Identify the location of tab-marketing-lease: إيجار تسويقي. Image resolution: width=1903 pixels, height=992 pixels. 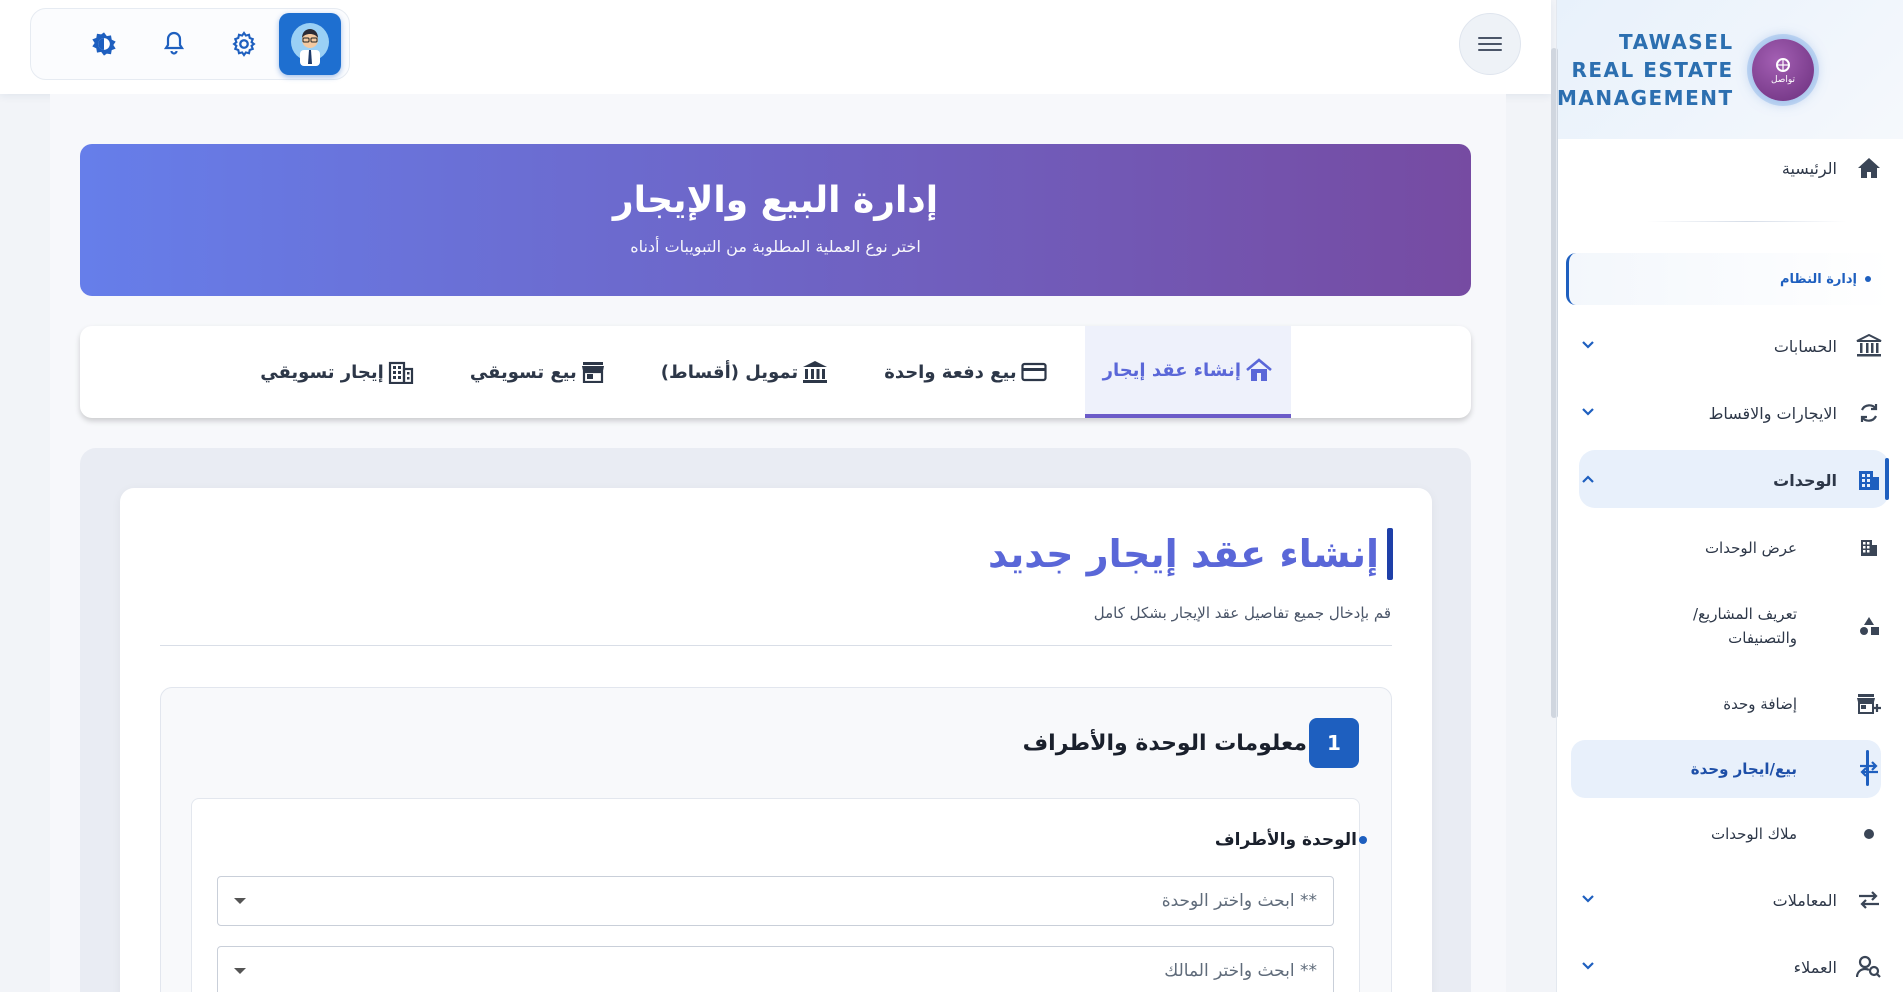
(337, 372).